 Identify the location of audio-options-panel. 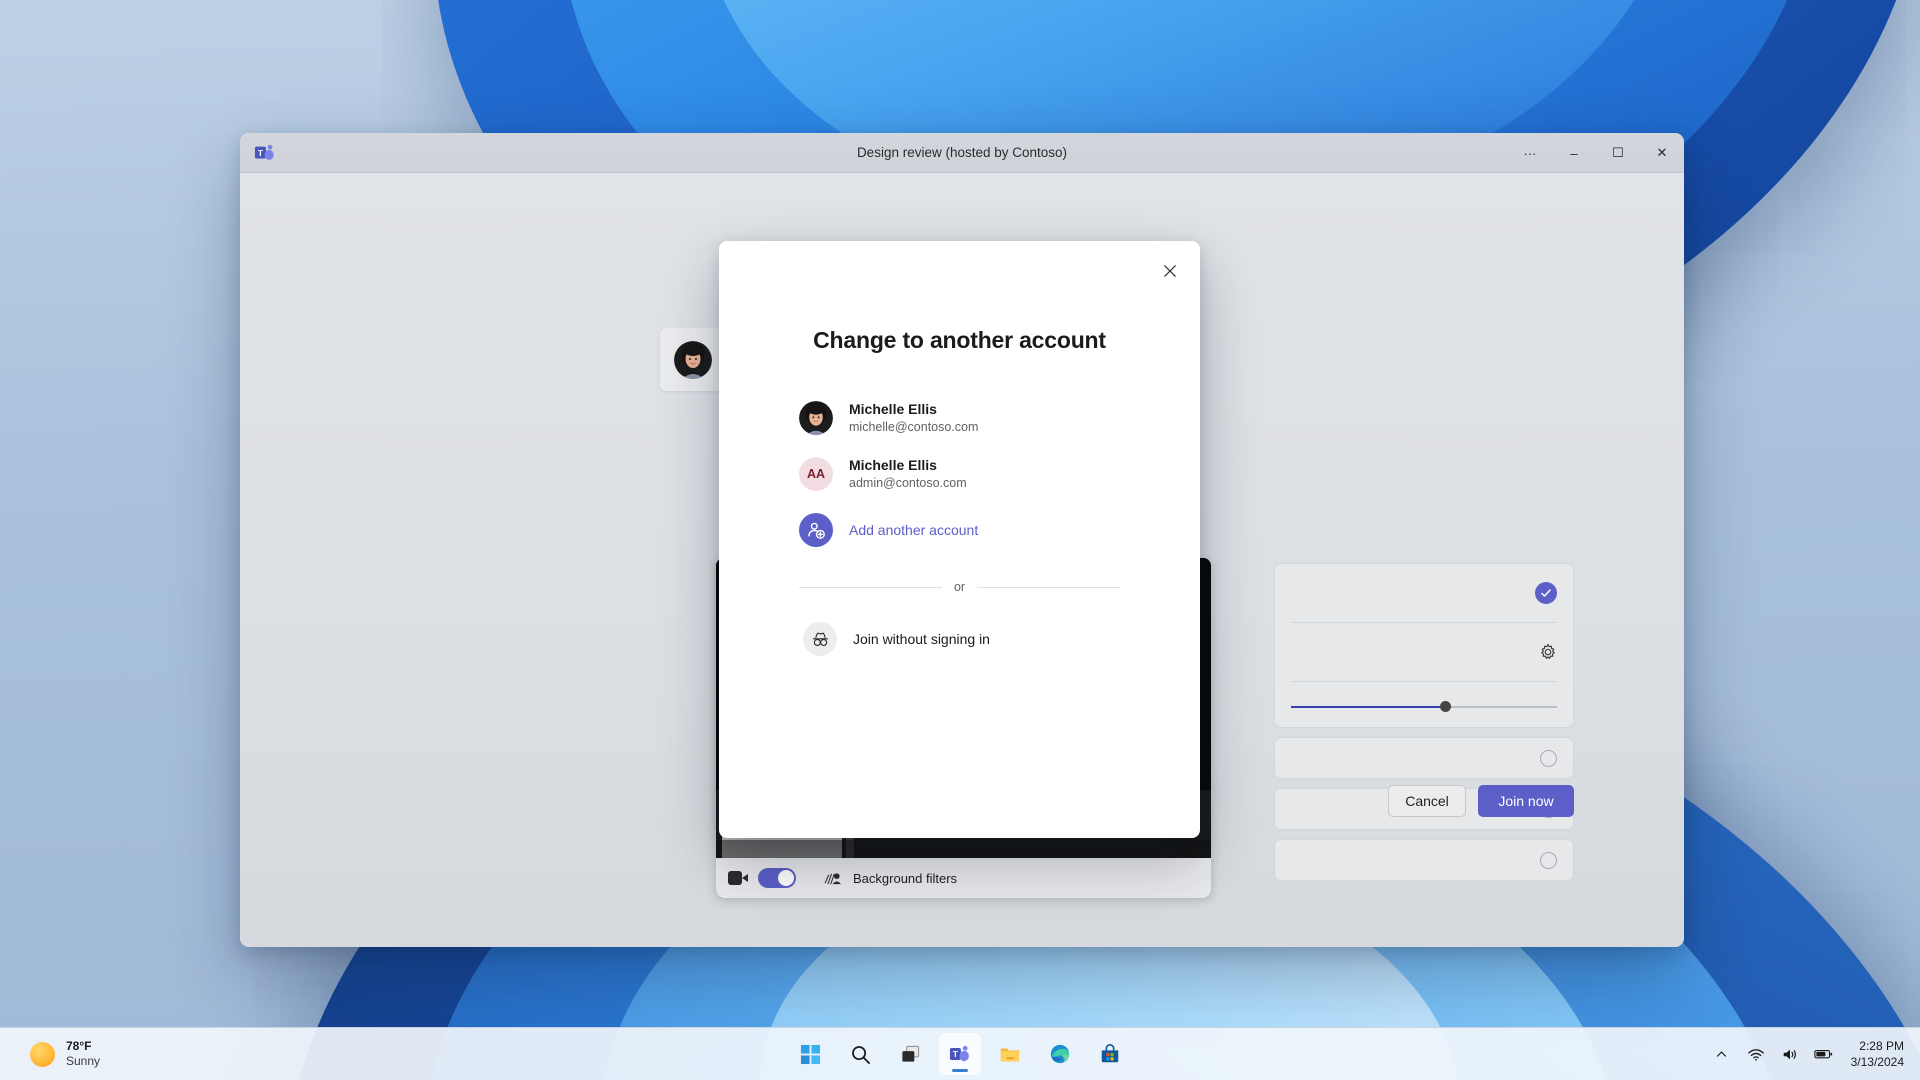
(1424, 726).